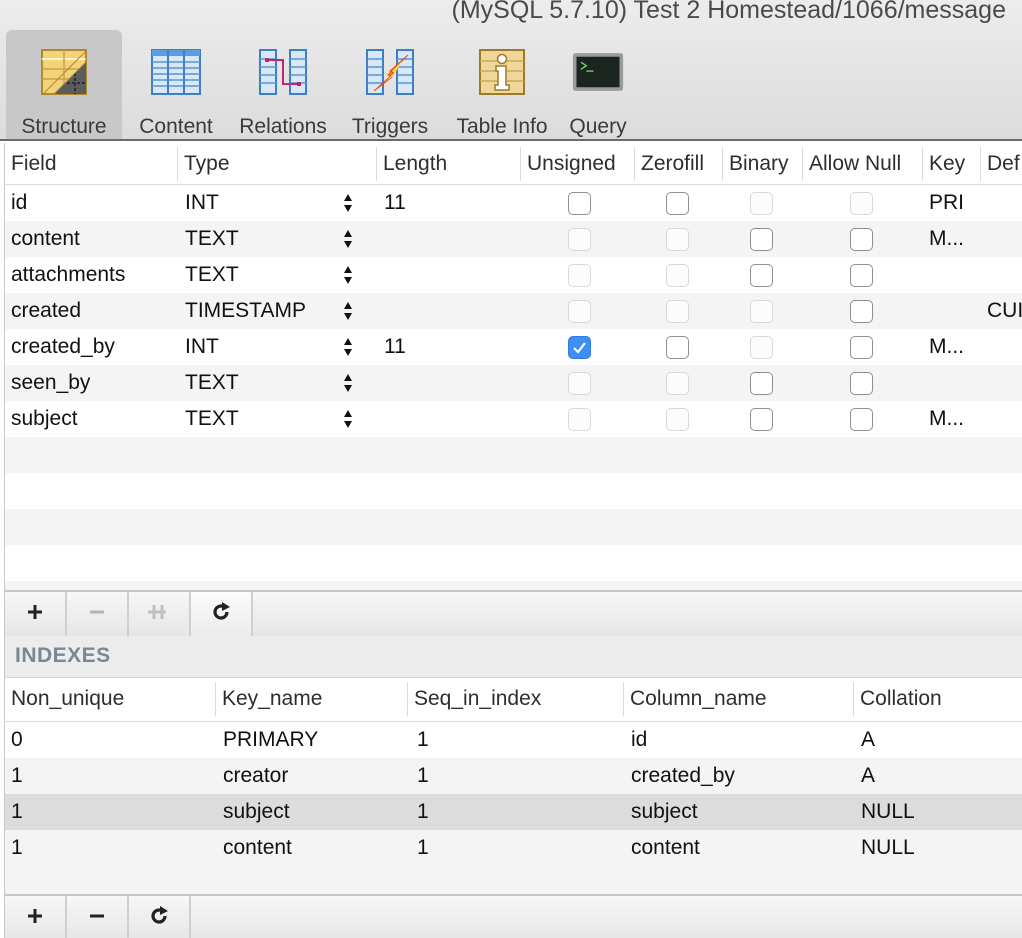  What do you see at coordinates (276, 164) in the screenshot?
I see `column-header-type: Type` at bounding box center [276, 164].